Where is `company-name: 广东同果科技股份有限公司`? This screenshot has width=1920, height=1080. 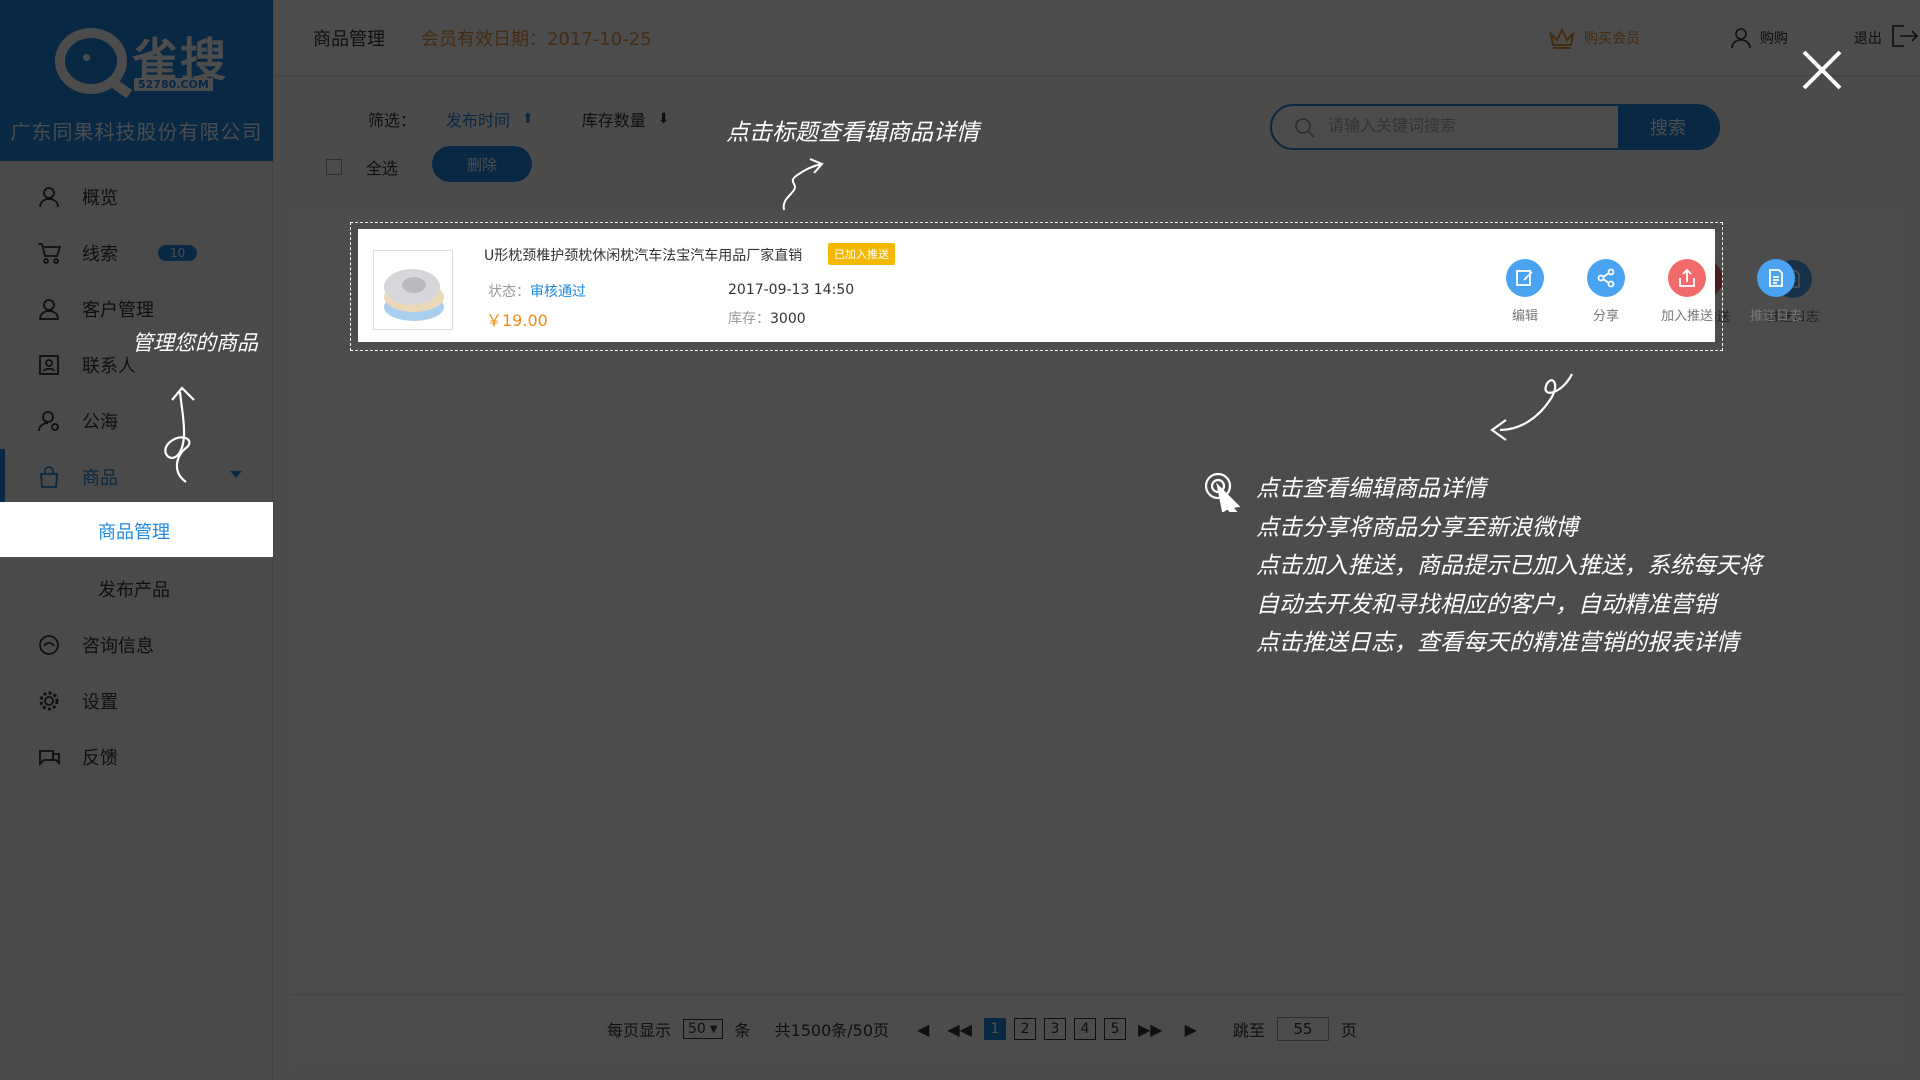
company-name: 广东同果科技股份有限公司 is located at coordinates (136, 132).